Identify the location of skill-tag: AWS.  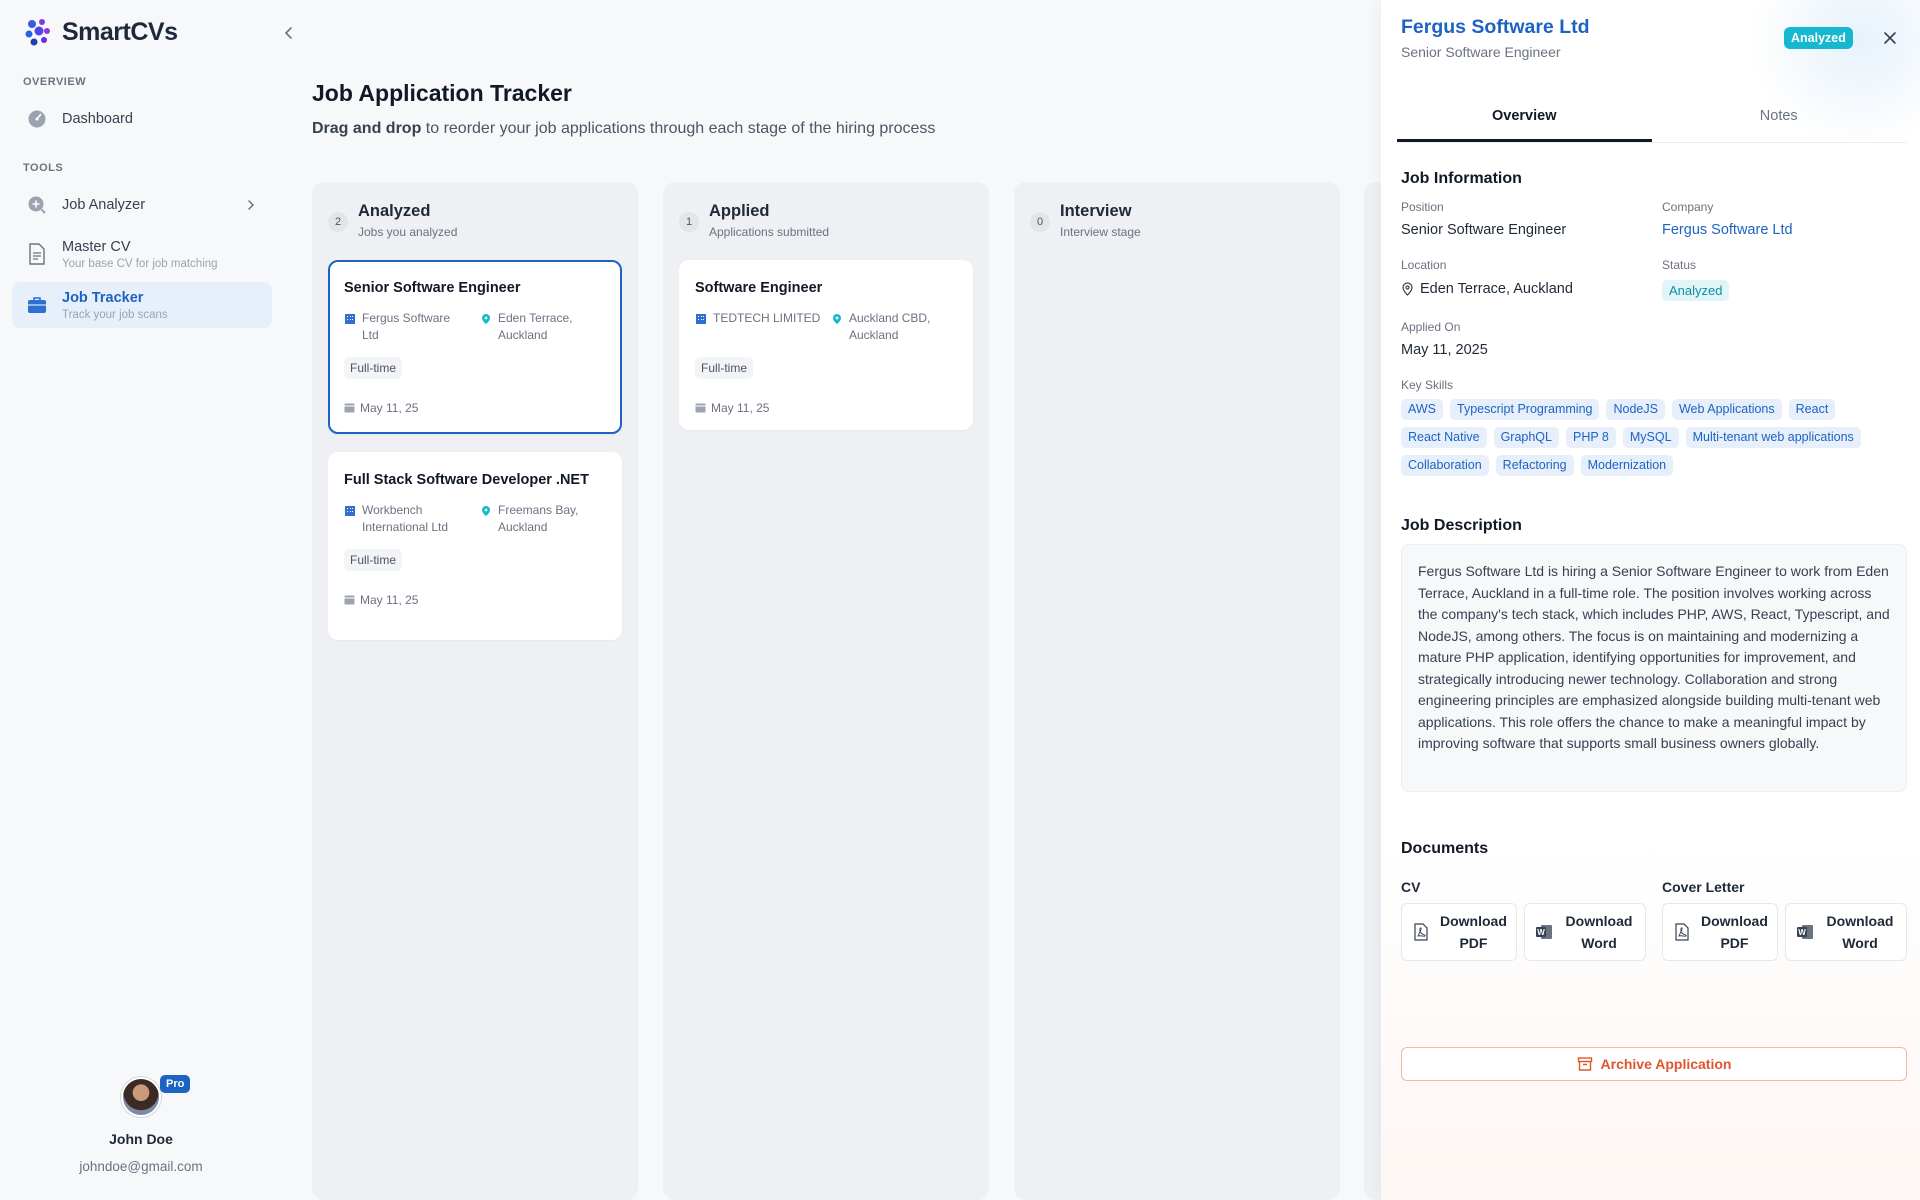
(1422, 409).